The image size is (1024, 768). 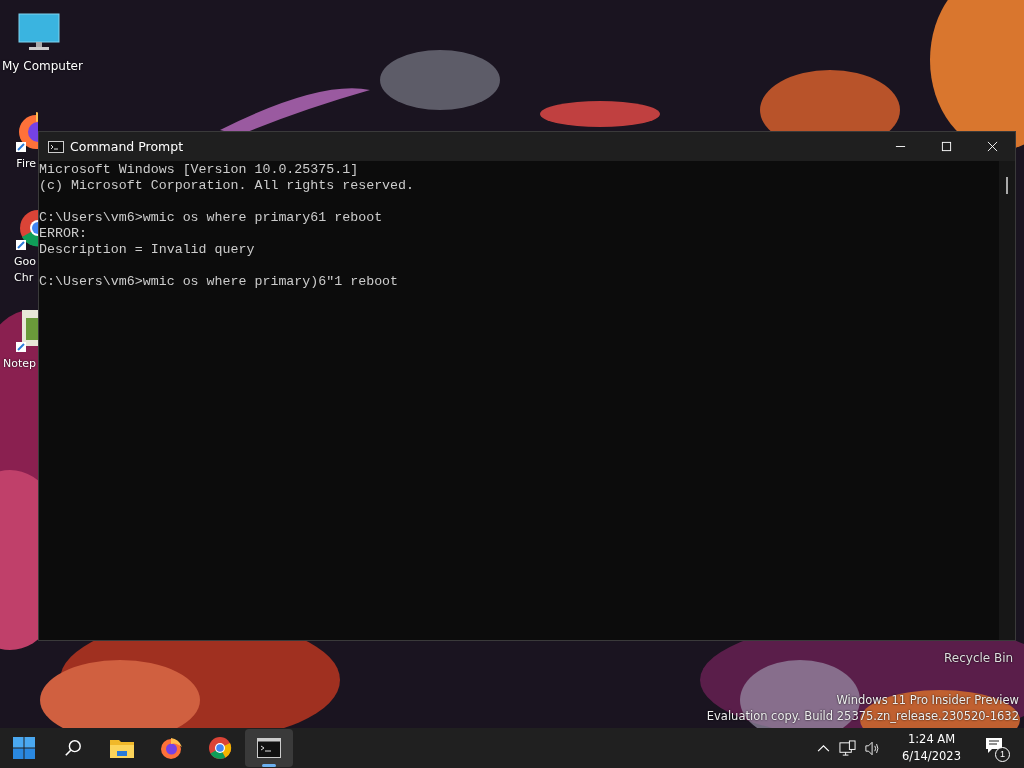 What do you see at coordinates (42, 66) in the screenshot?
I see `desktop-icon-label: My Computer` at bounding box center [42, 66].